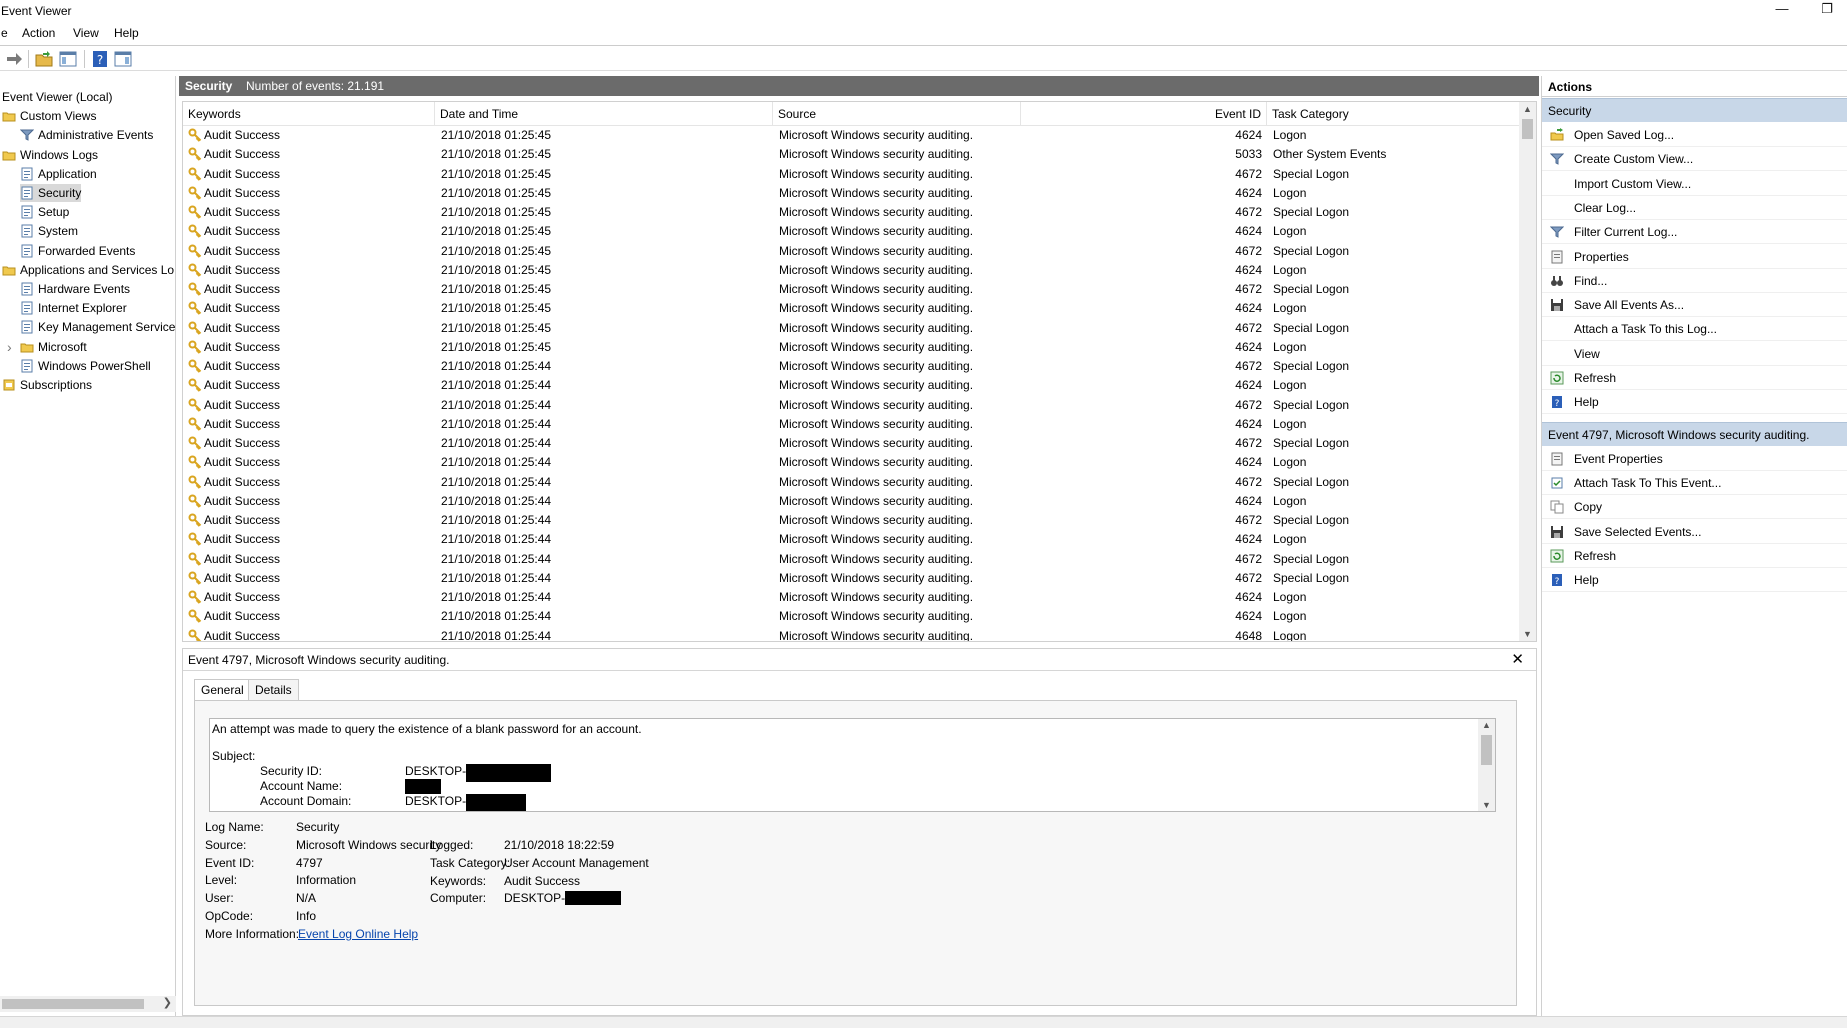 Image resolution: width=1847 pixels, height=1028 pixels. Describe the element at coordinates (100, 59) in the screenshot. I see `help-icon: ?` at that location.